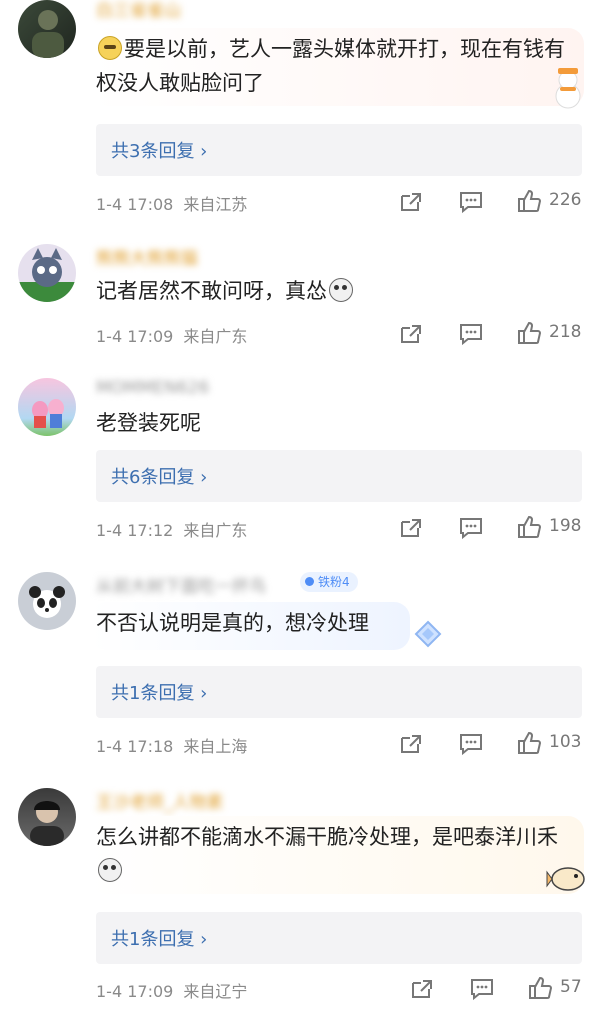 This screenshot has width=600, height=1013. Describe the element at coordinates (330, 65) in the screenshot. I see `comment-text: 要是以前，艺人一露头媒体就开打，现在有钱有权没人敢贴脸问了` at that location.